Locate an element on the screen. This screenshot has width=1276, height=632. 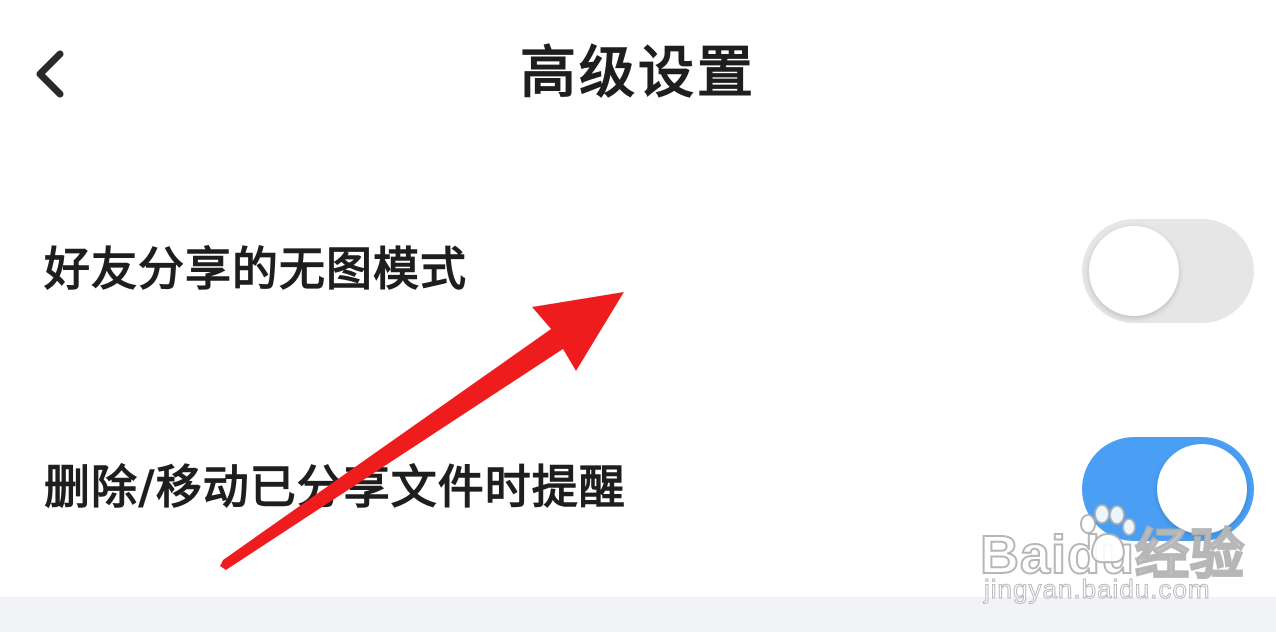
bottom-section-divider is located at coordinates (638, 614).